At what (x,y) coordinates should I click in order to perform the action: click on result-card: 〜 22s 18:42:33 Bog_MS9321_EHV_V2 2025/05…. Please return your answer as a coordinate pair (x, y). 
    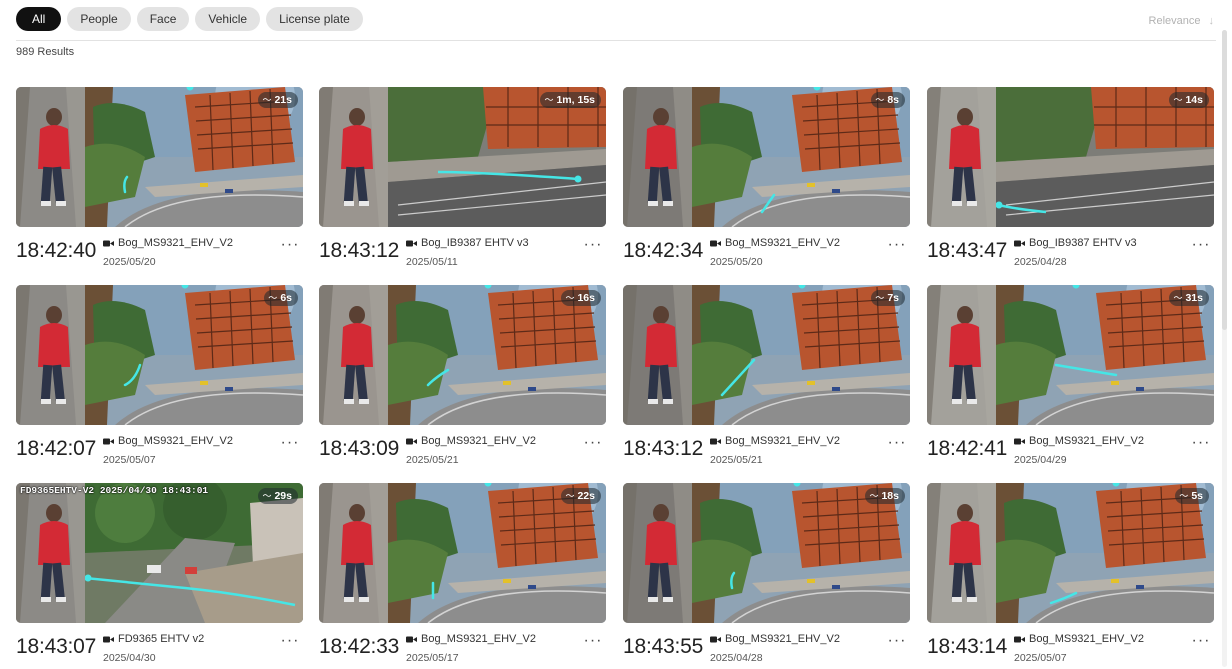
    Looking at the image, I should click on (462, 576).